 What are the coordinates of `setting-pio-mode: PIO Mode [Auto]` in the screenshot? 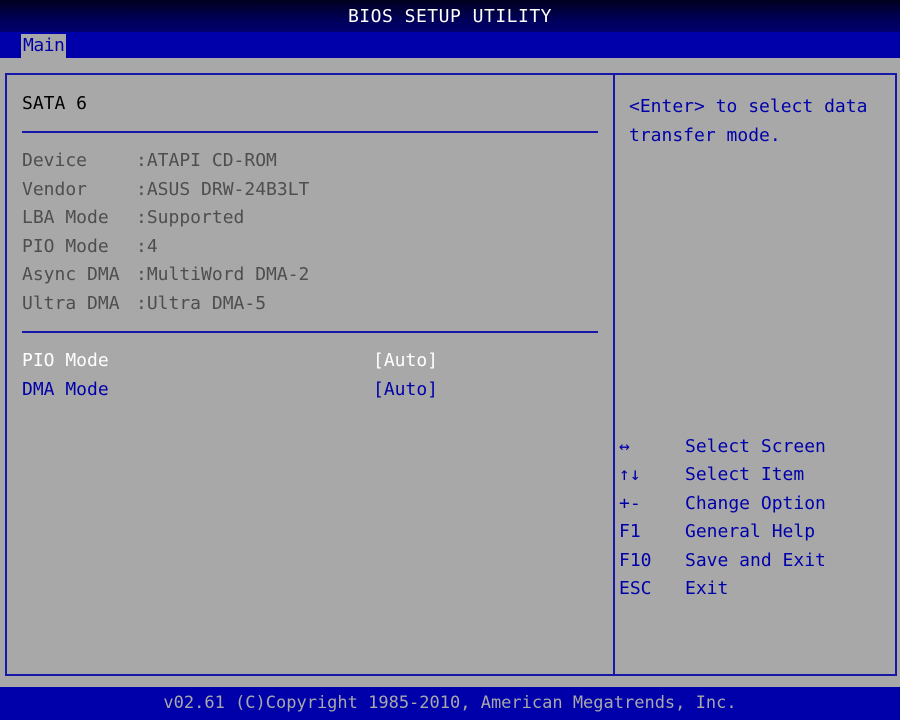 It's located at (312, 361).